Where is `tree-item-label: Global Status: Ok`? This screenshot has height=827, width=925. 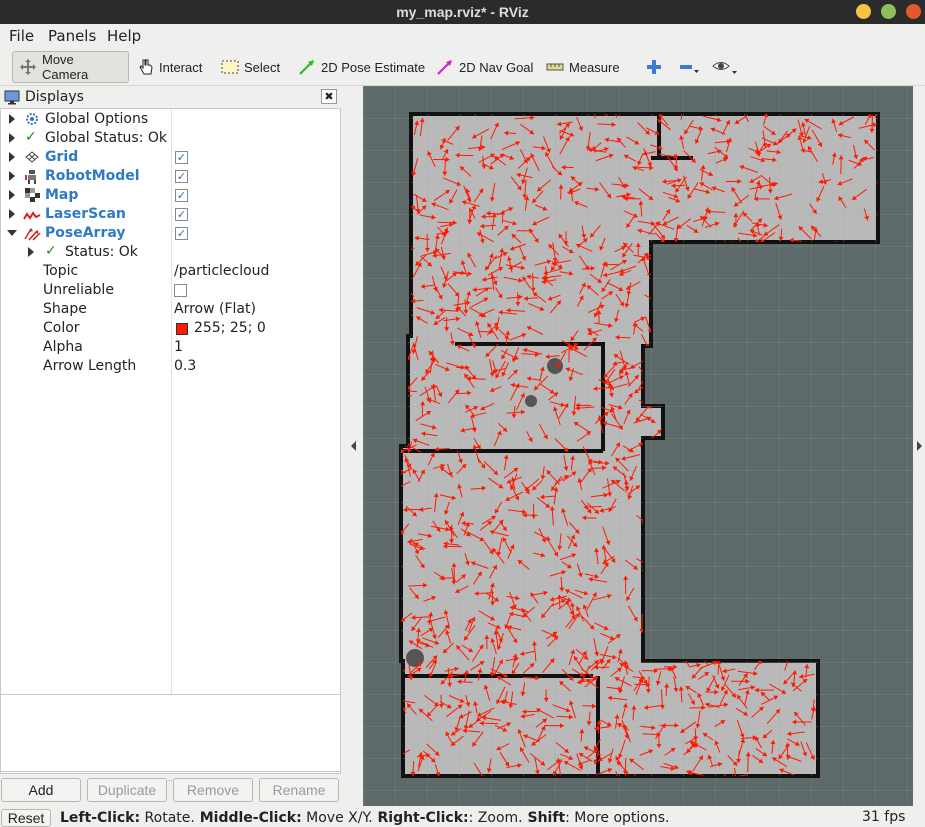 tree-item-label: Global Status: Ok is located at coordinates (106, 138).